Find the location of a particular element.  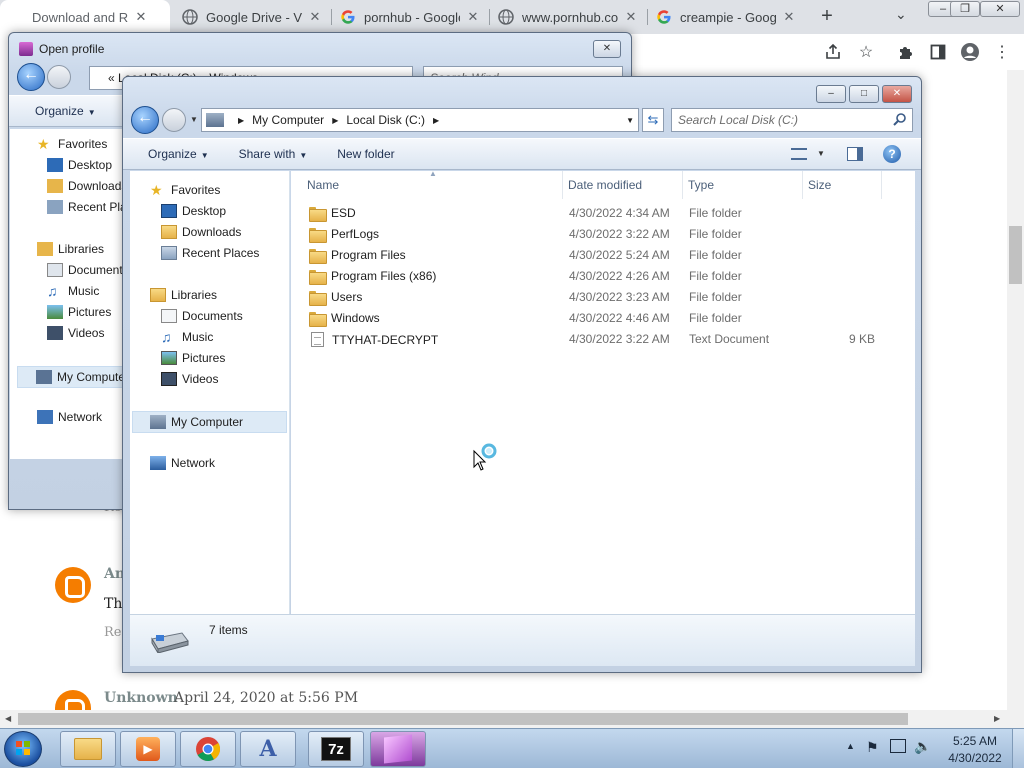

change-view-icon is located at coordinates (799, 154).